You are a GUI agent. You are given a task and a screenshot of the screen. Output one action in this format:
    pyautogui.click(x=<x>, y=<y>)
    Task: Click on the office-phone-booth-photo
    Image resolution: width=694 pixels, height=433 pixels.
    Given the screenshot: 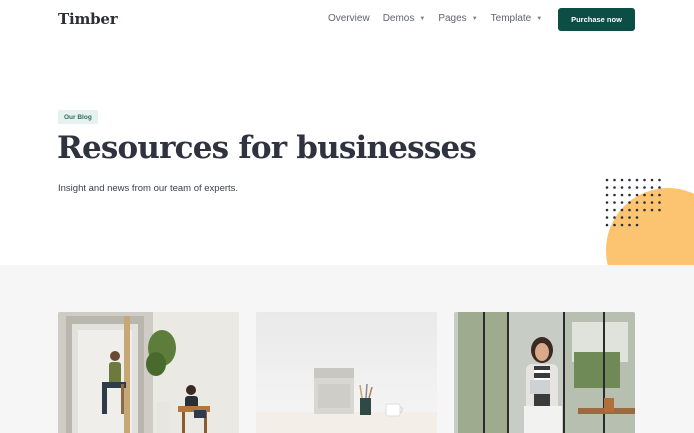 What is the action you would take?
    pyautogui.click(x=148, y=372)
    